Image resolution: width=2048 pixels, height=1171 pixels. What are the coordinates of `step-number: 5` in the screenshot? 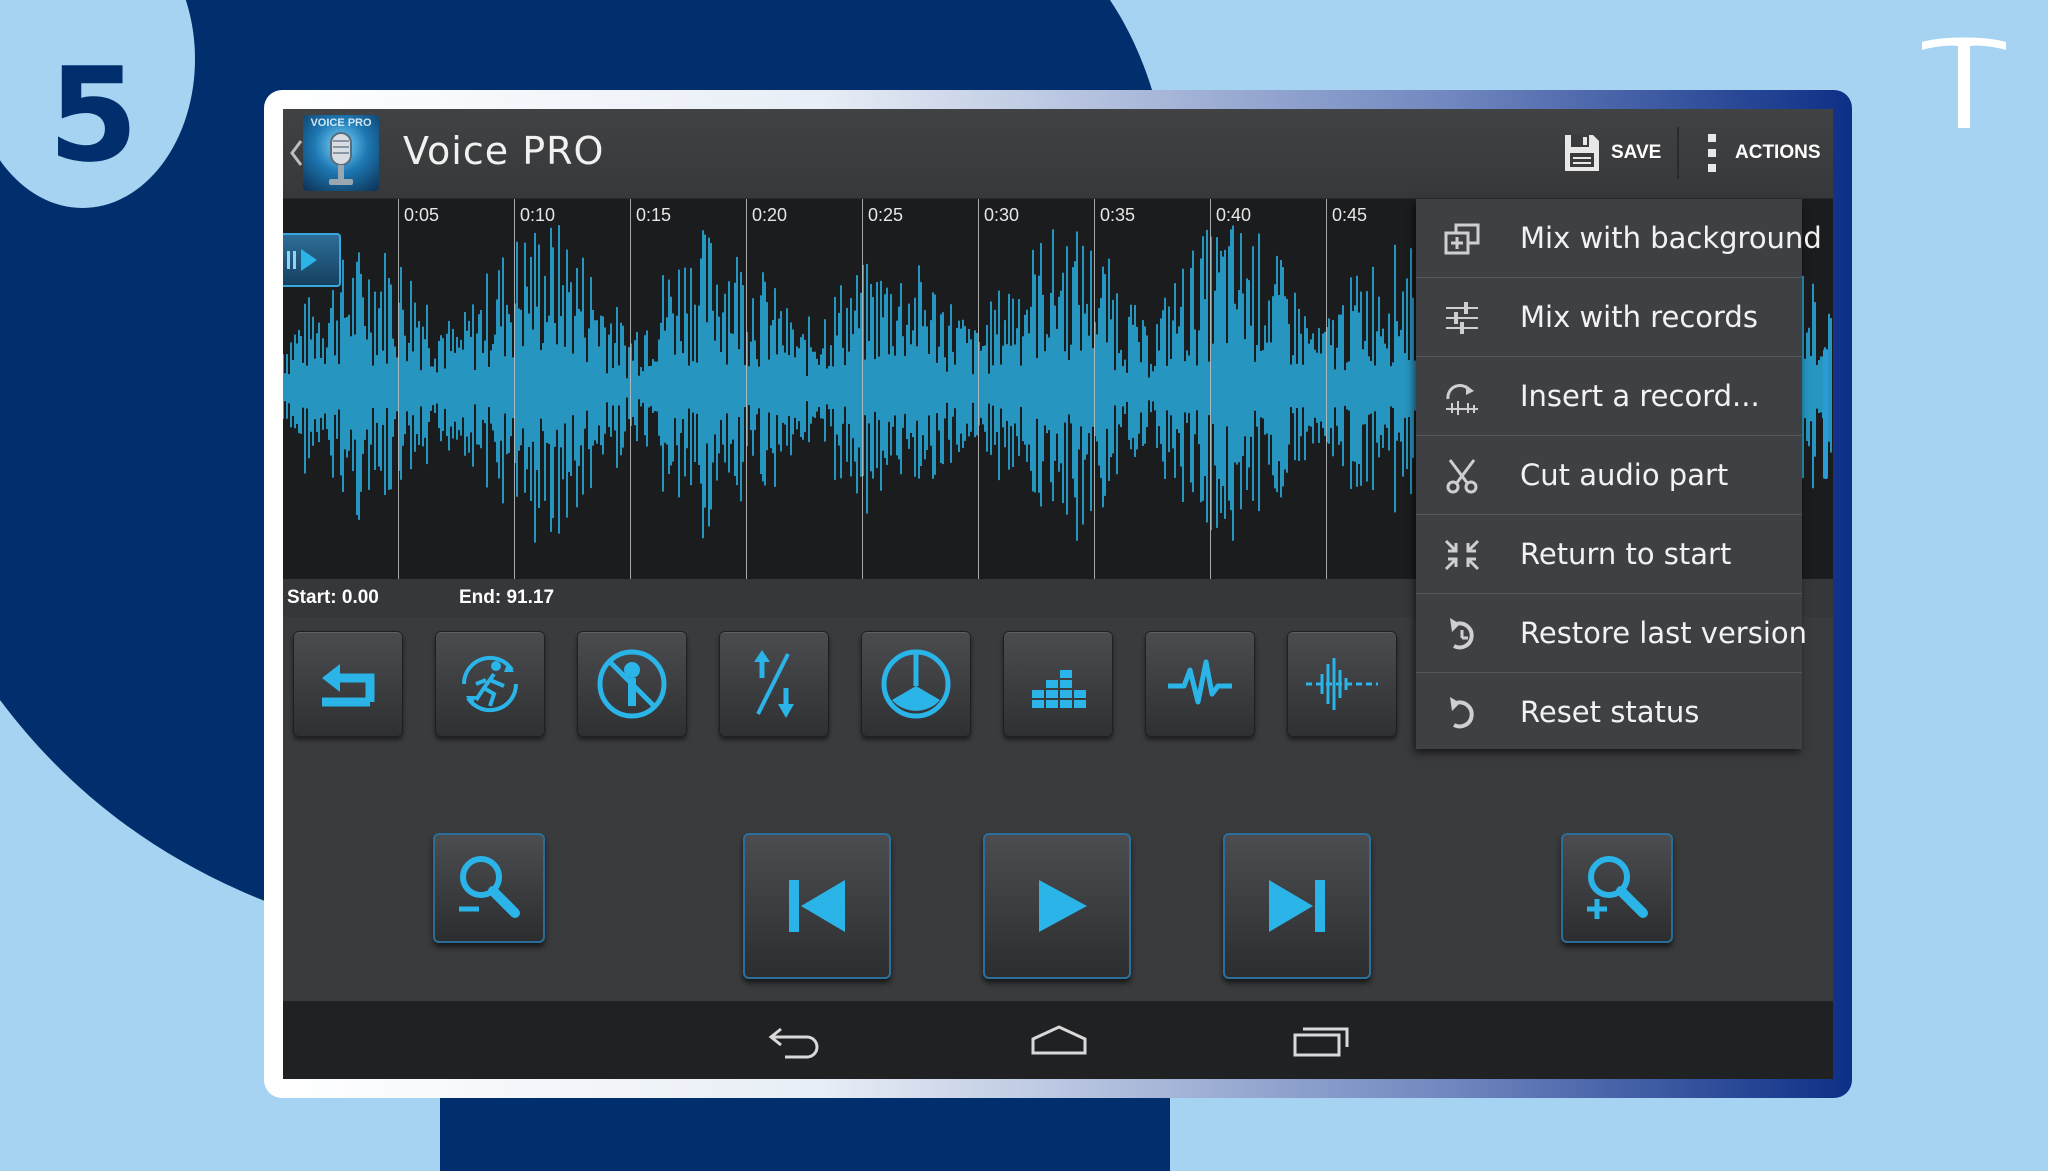 It's located at (93, 115).